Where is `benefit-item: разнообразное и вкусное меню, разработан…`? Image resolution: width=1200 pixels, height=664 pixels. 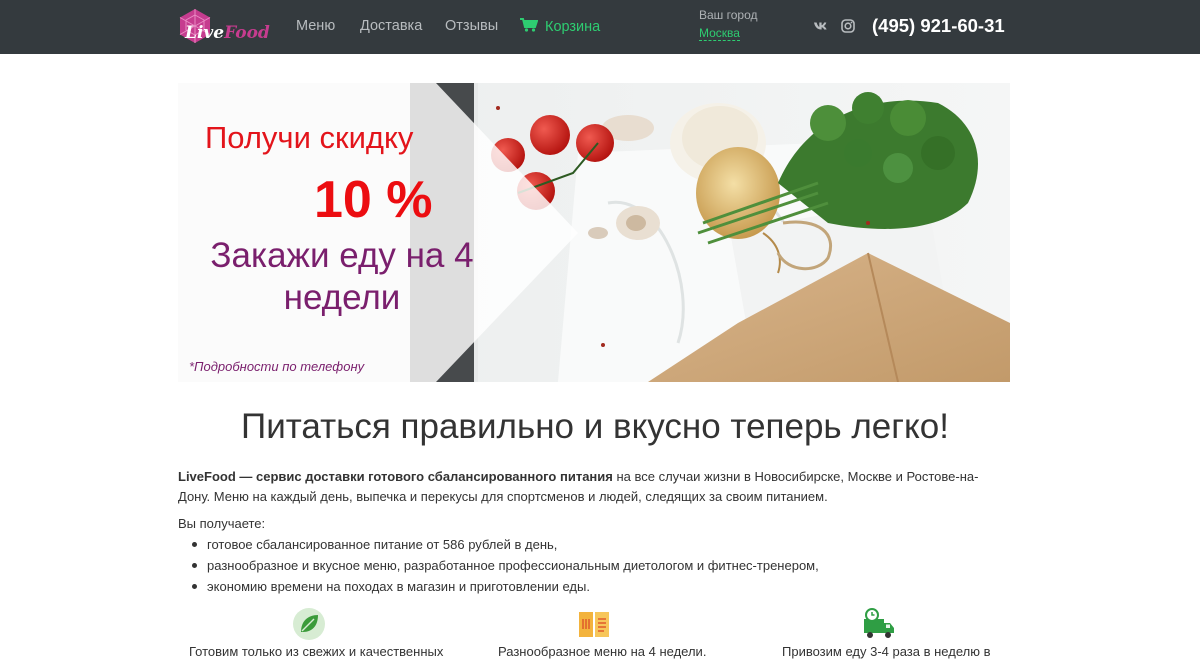 benefit-item: разнообразное и вкусное меню, разработан… is located at coordinates (505, 565).